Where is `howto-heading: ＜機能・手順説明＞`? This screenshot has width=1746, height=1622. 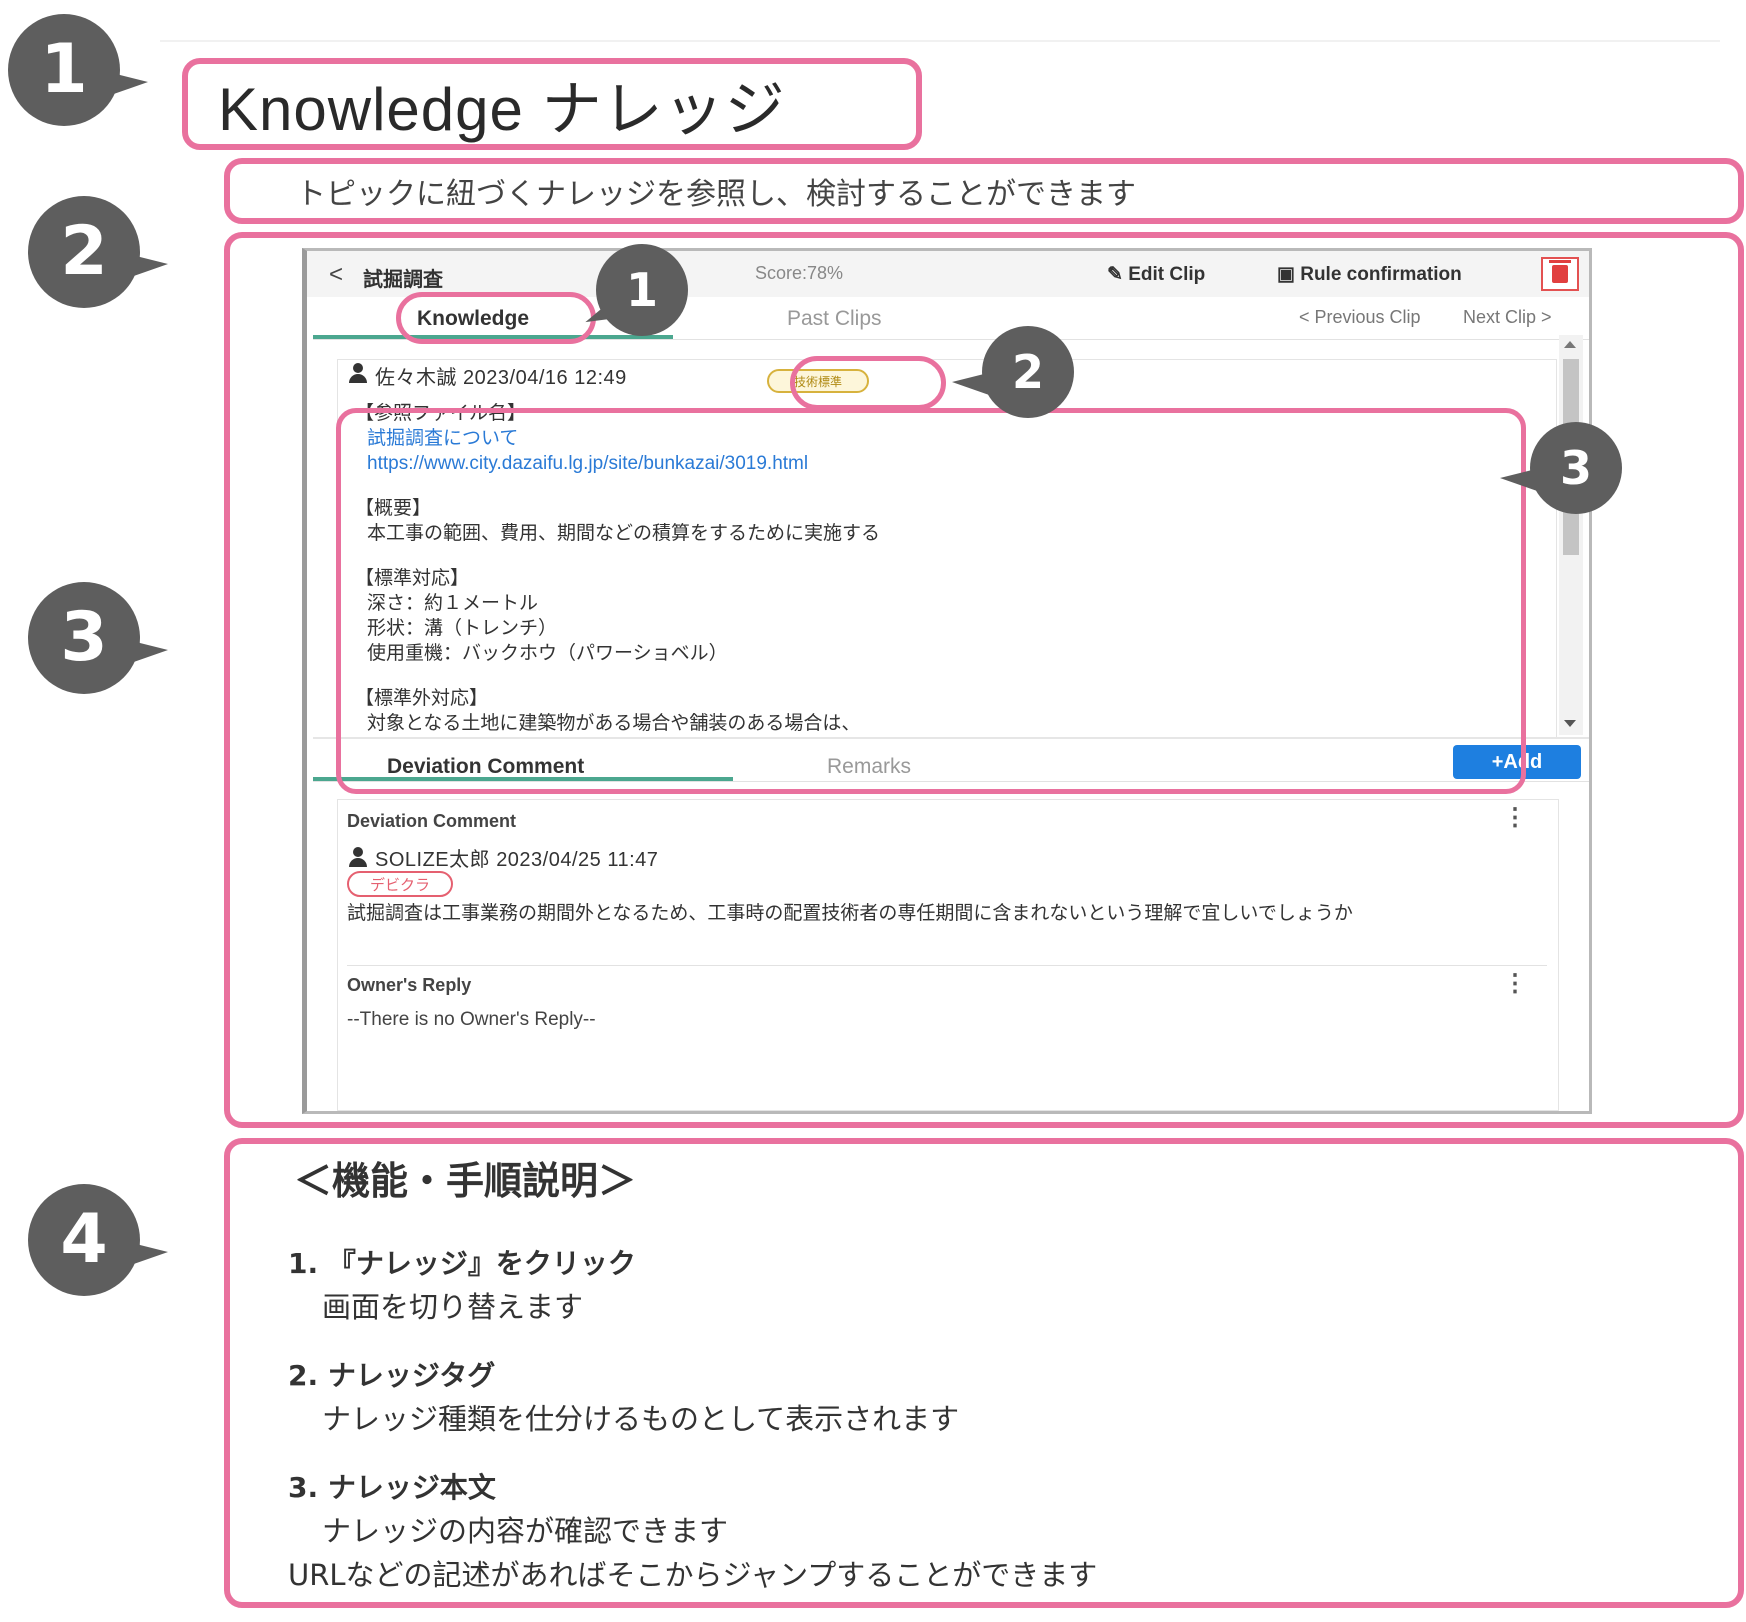
howto-heading: ＜機能・手順説明＞ is located at coordinates (465, 1181).